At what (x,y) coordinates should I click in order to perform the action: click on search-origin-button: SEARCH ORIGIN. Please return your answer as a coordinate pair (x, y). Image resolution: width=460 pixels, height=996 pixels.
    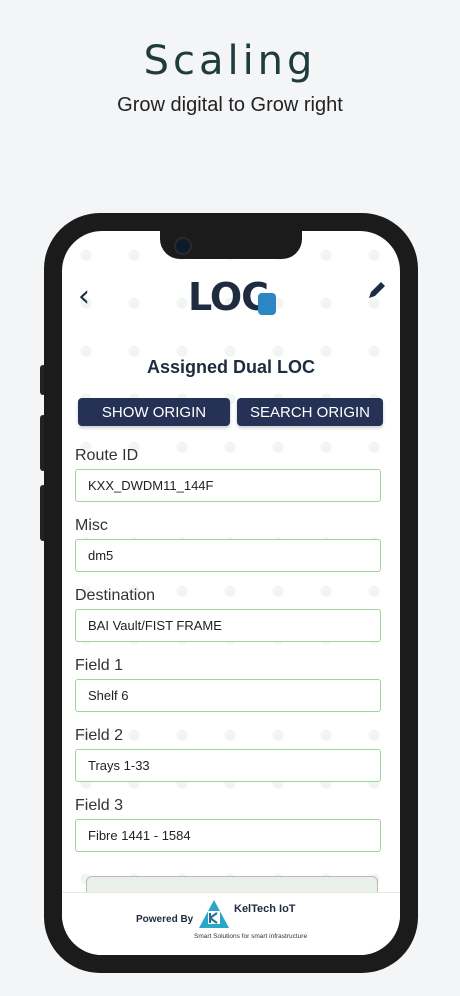
    Looking at the image, I should click on (310, 412).